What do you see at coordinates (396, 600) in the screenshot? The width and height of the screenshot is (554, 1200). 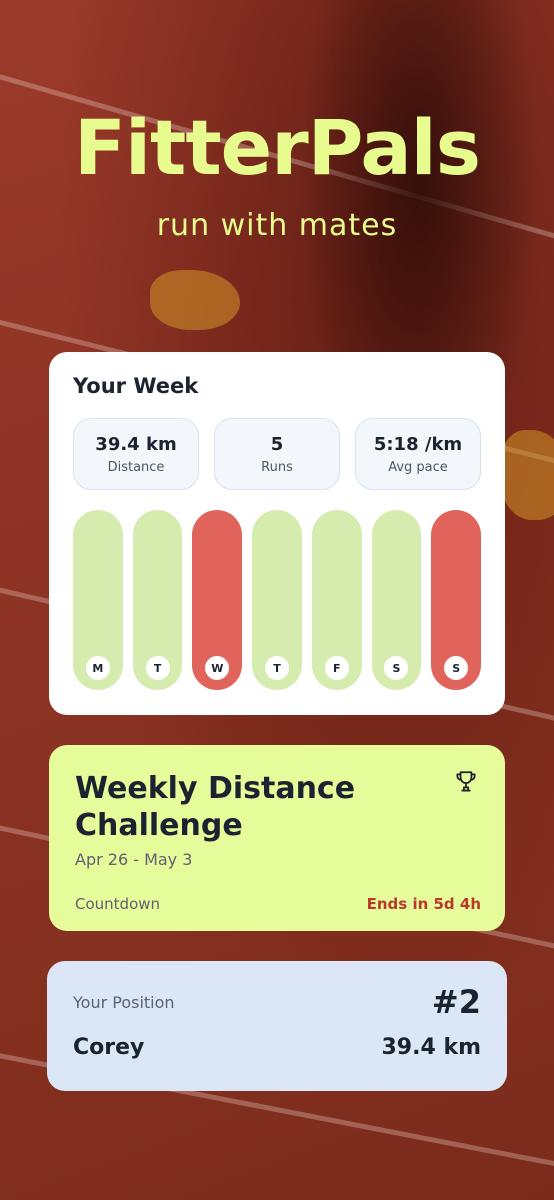 I see `day-bar-saturday: S` at bounding box center [396, 600].